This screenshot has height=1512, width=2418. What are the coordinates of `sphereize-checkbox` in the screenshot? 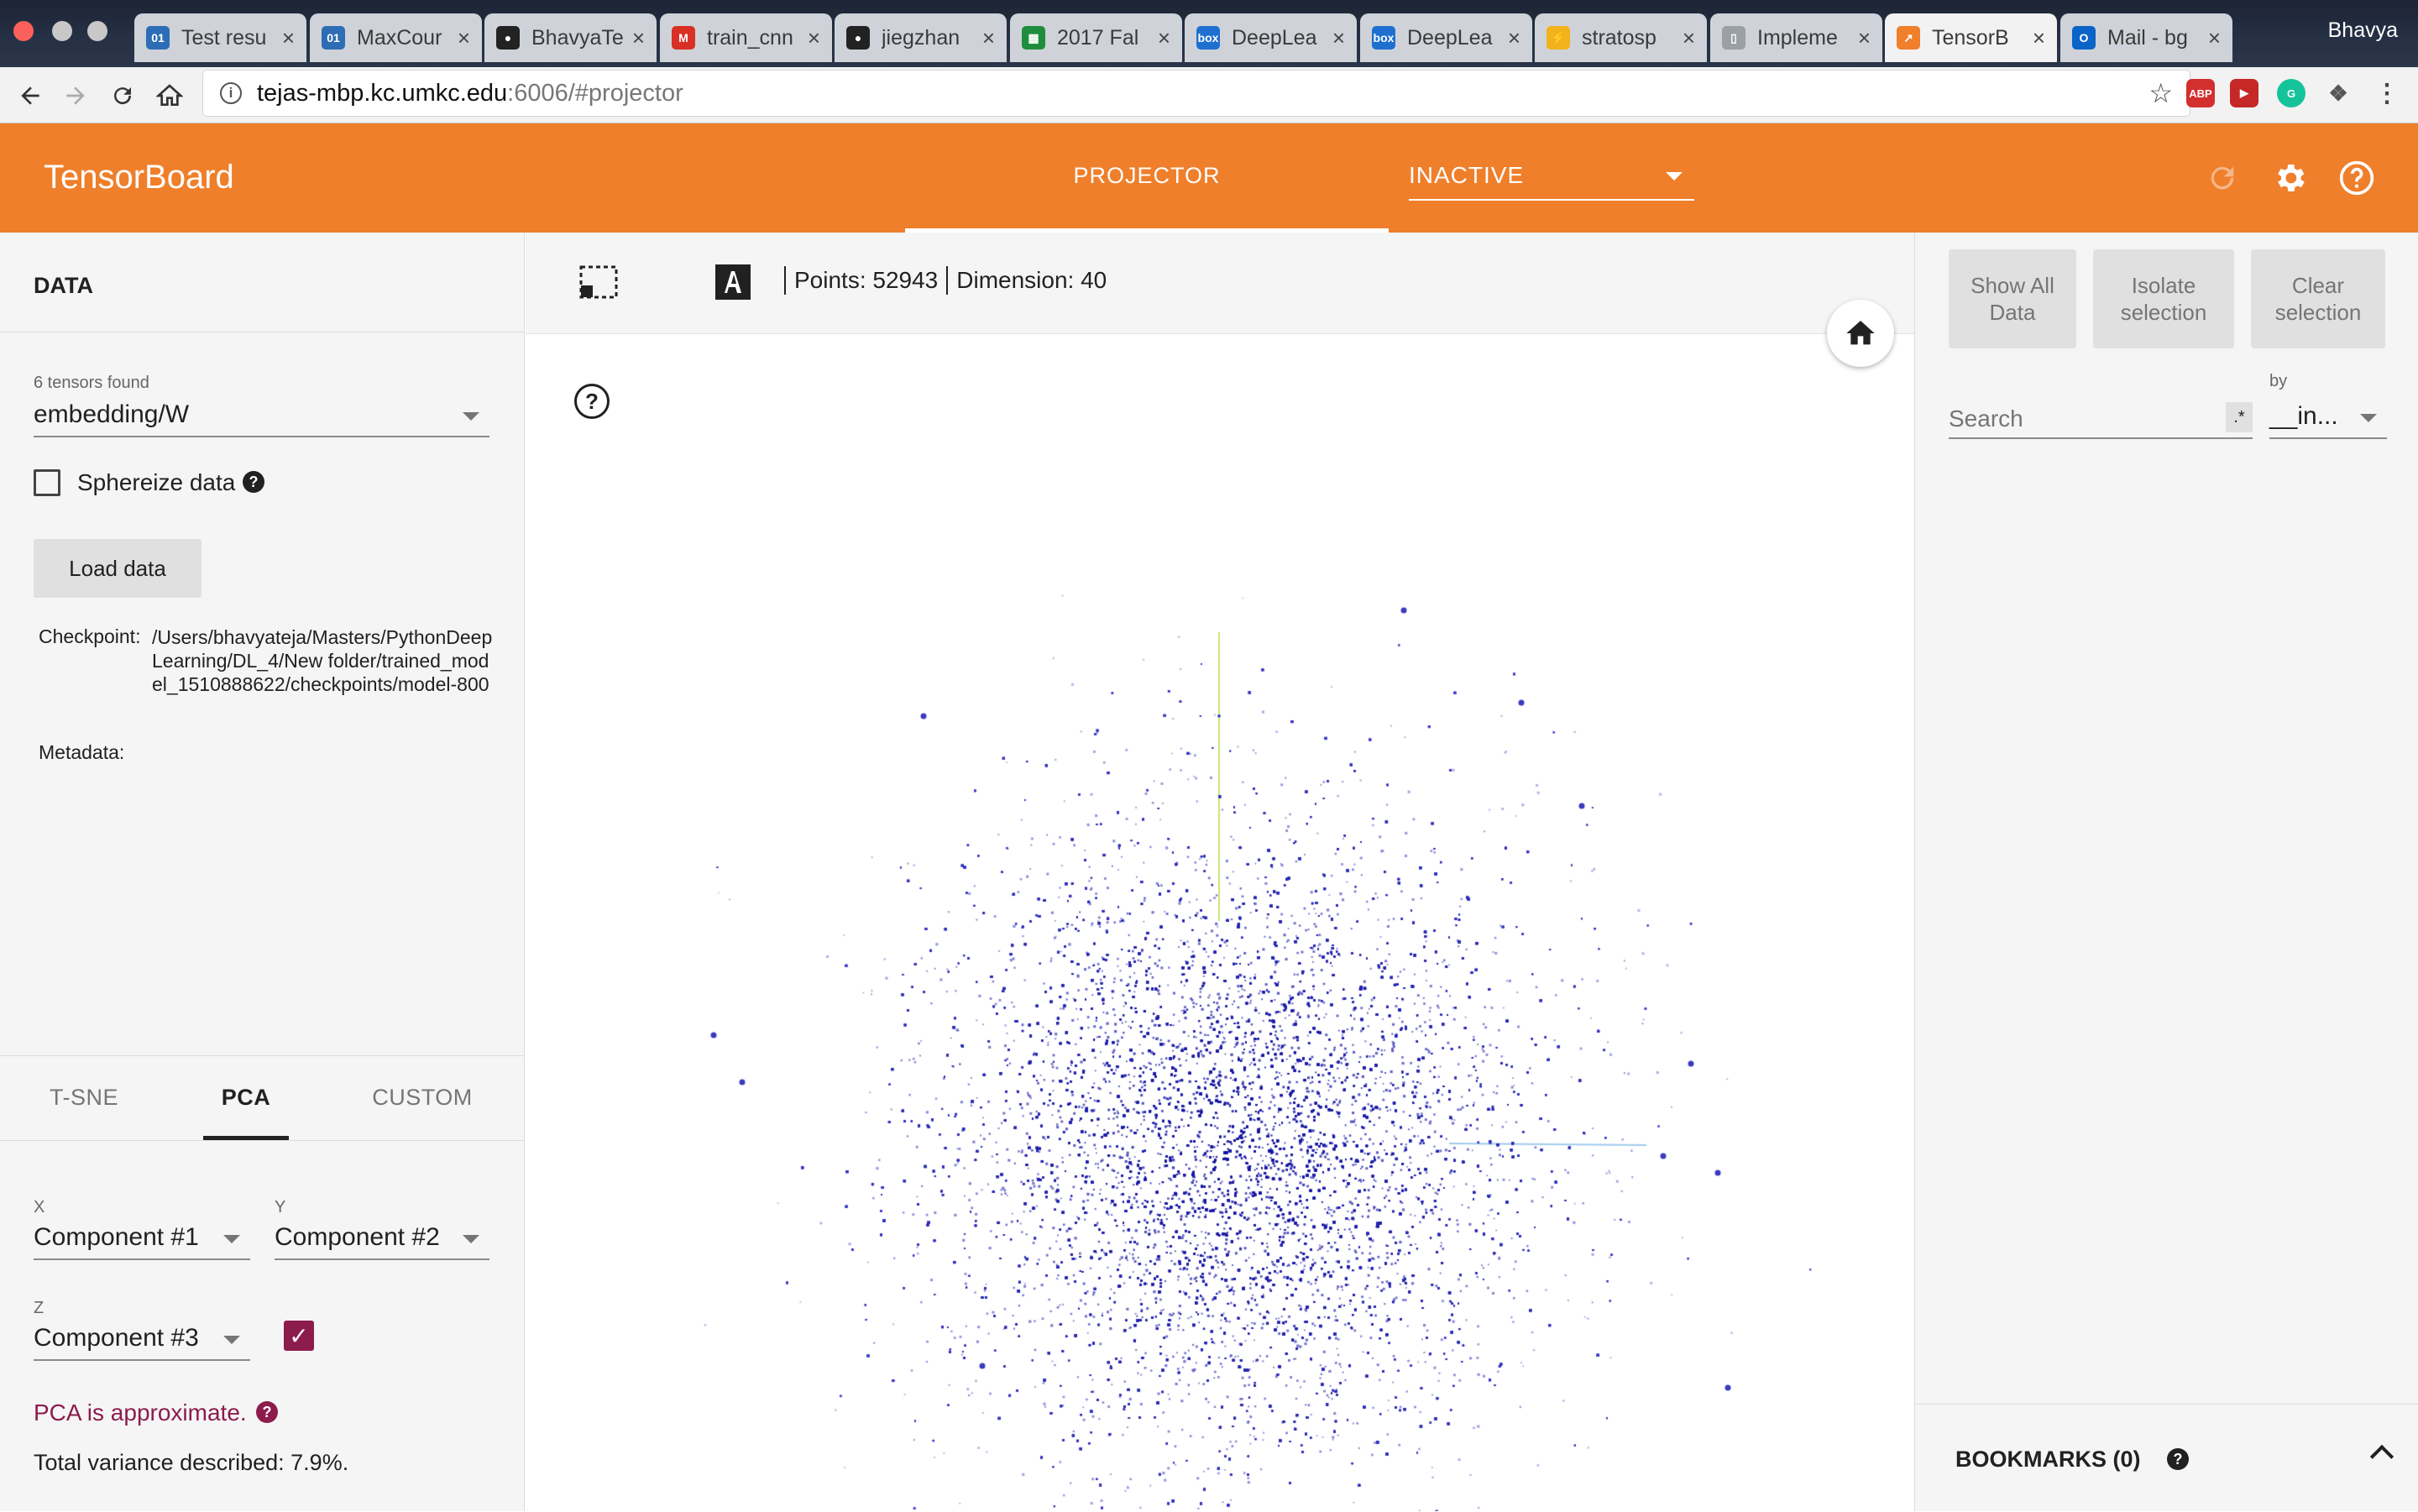 It's located at (47, 482).